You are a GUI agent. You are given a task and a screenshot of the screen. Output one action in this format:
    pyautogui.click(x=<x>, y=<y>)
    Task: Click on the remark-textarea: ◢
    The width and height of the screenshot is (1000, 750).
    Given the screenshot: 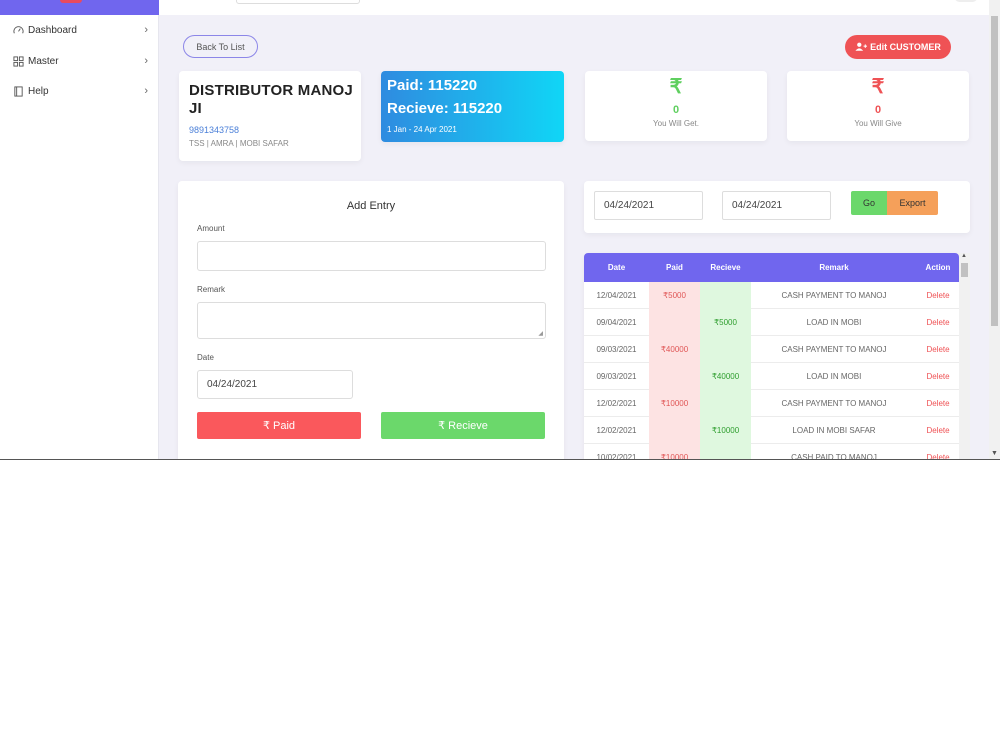 What is the action you would take?
    pyautogui.click(x=371, y=320)
    